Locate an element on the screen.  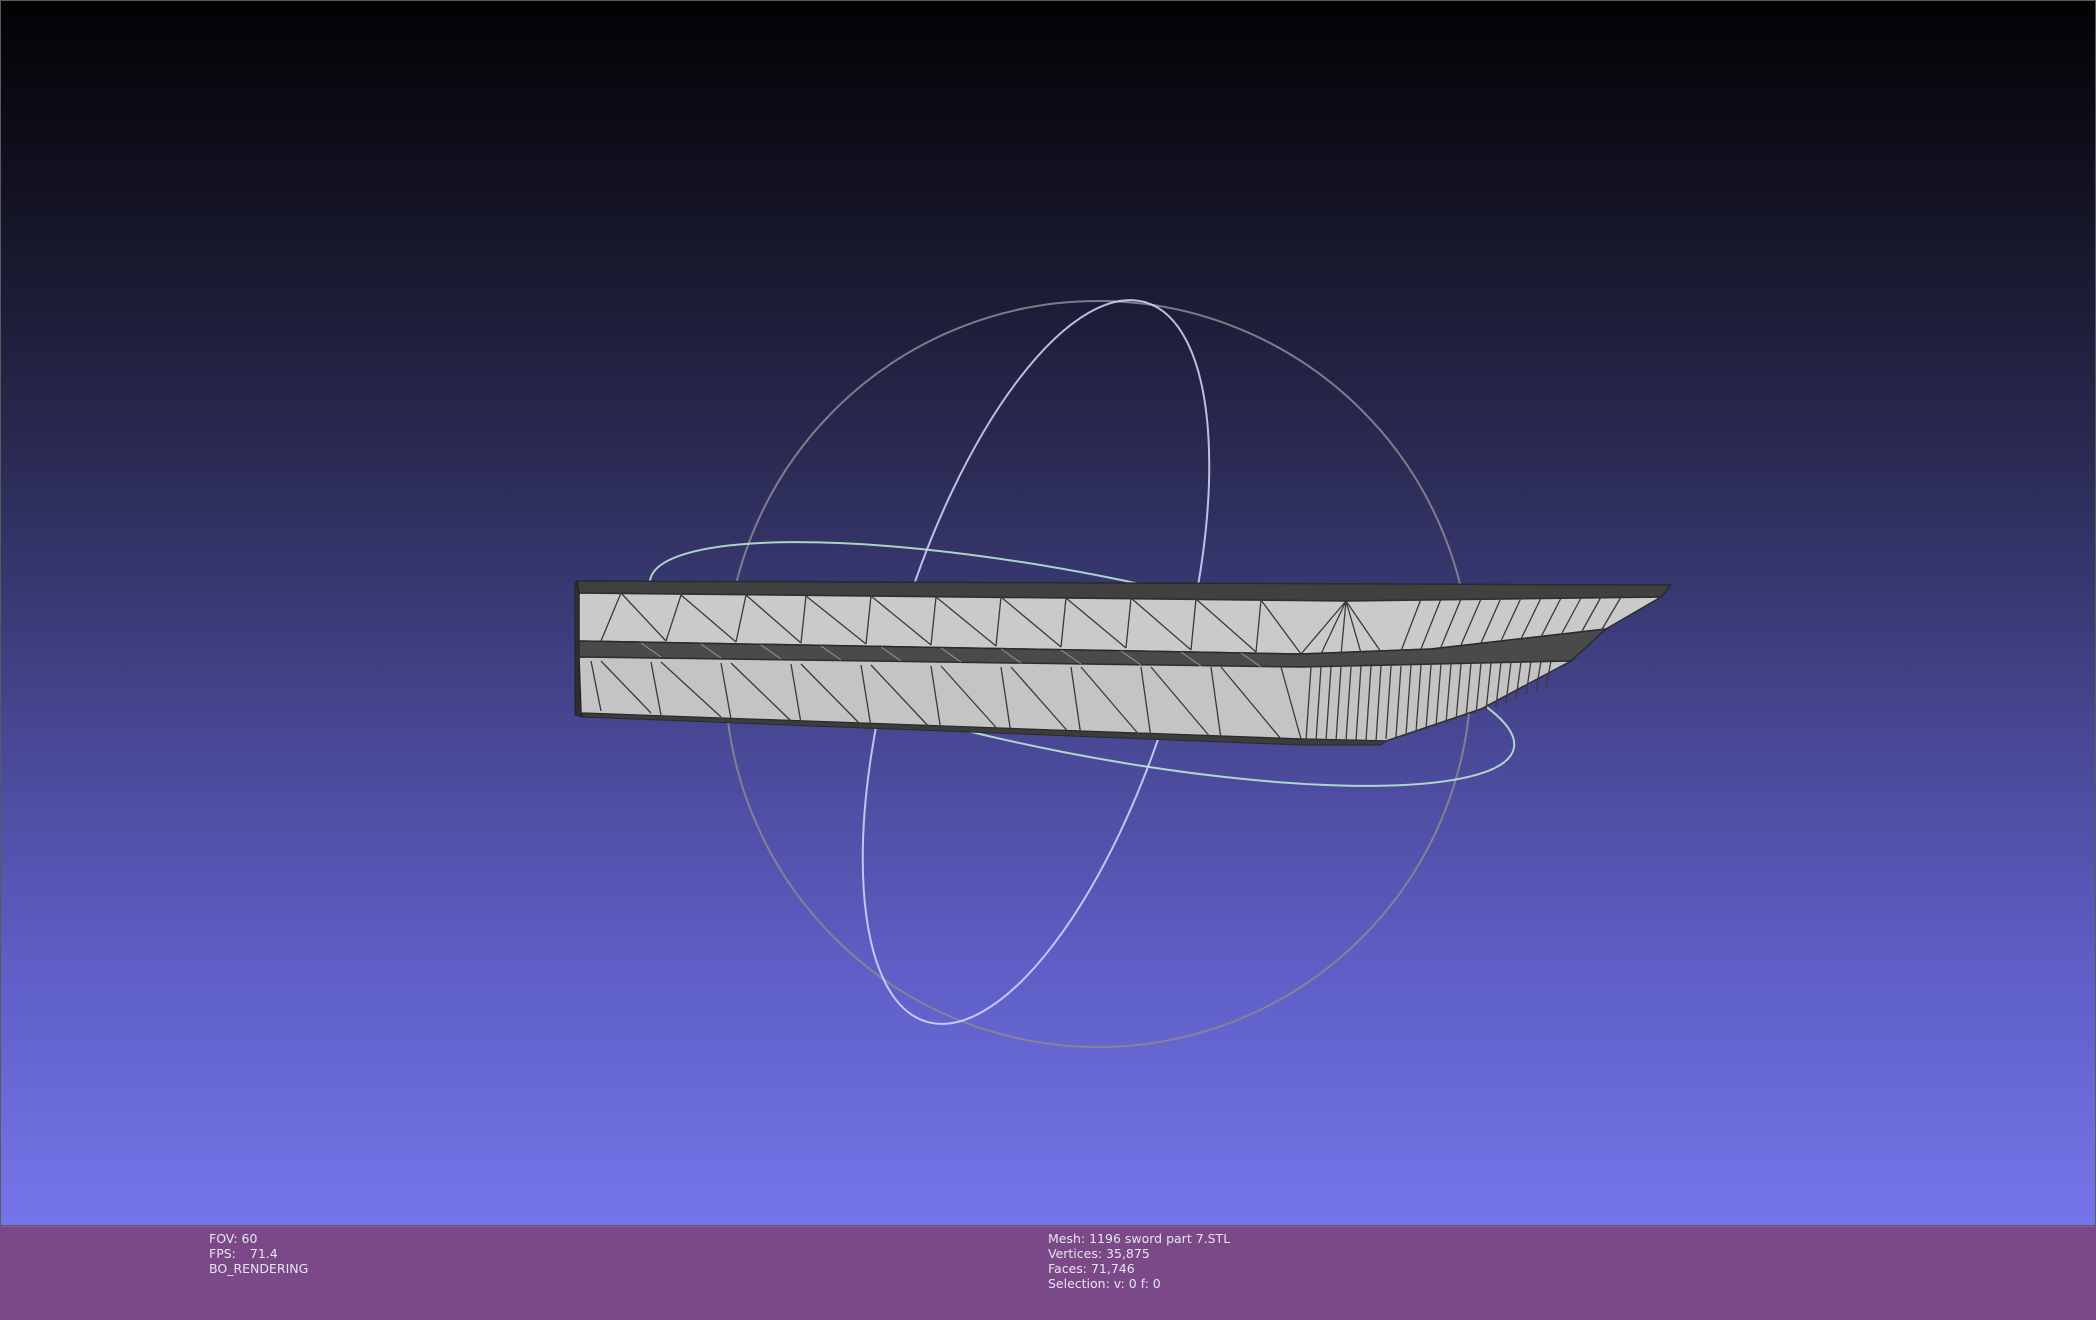
sword-mesh is located at coordinates (1123, 662).